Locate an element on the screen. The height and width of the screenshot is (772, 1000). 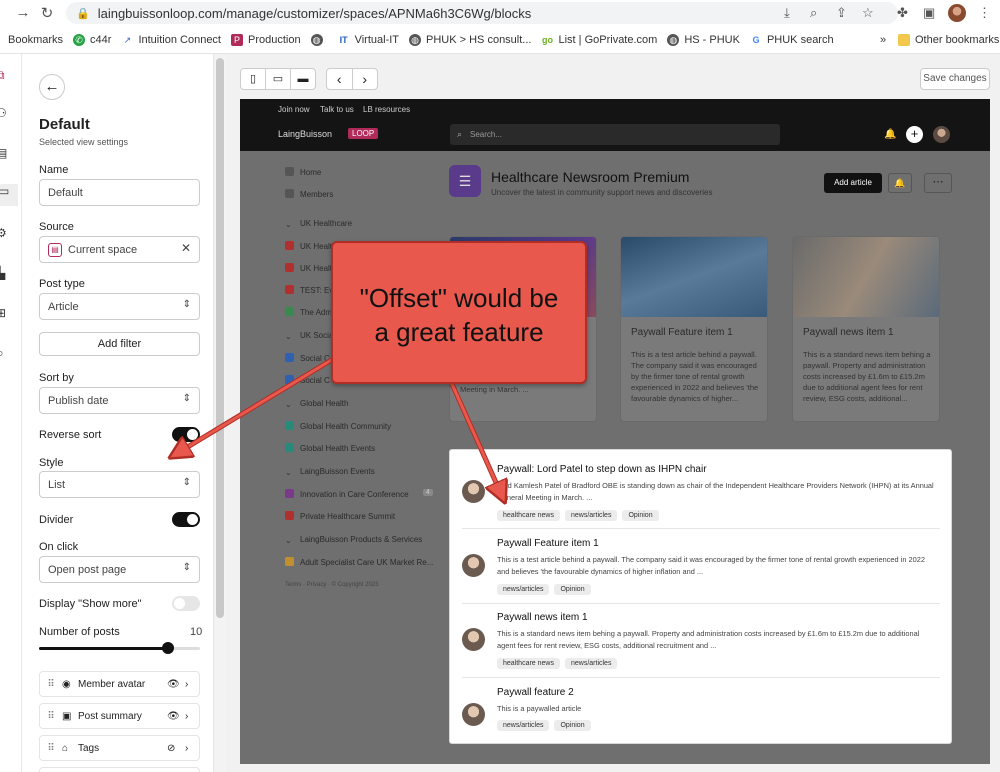
tablet-icon: ▭ is located at coordinates (278, 79).